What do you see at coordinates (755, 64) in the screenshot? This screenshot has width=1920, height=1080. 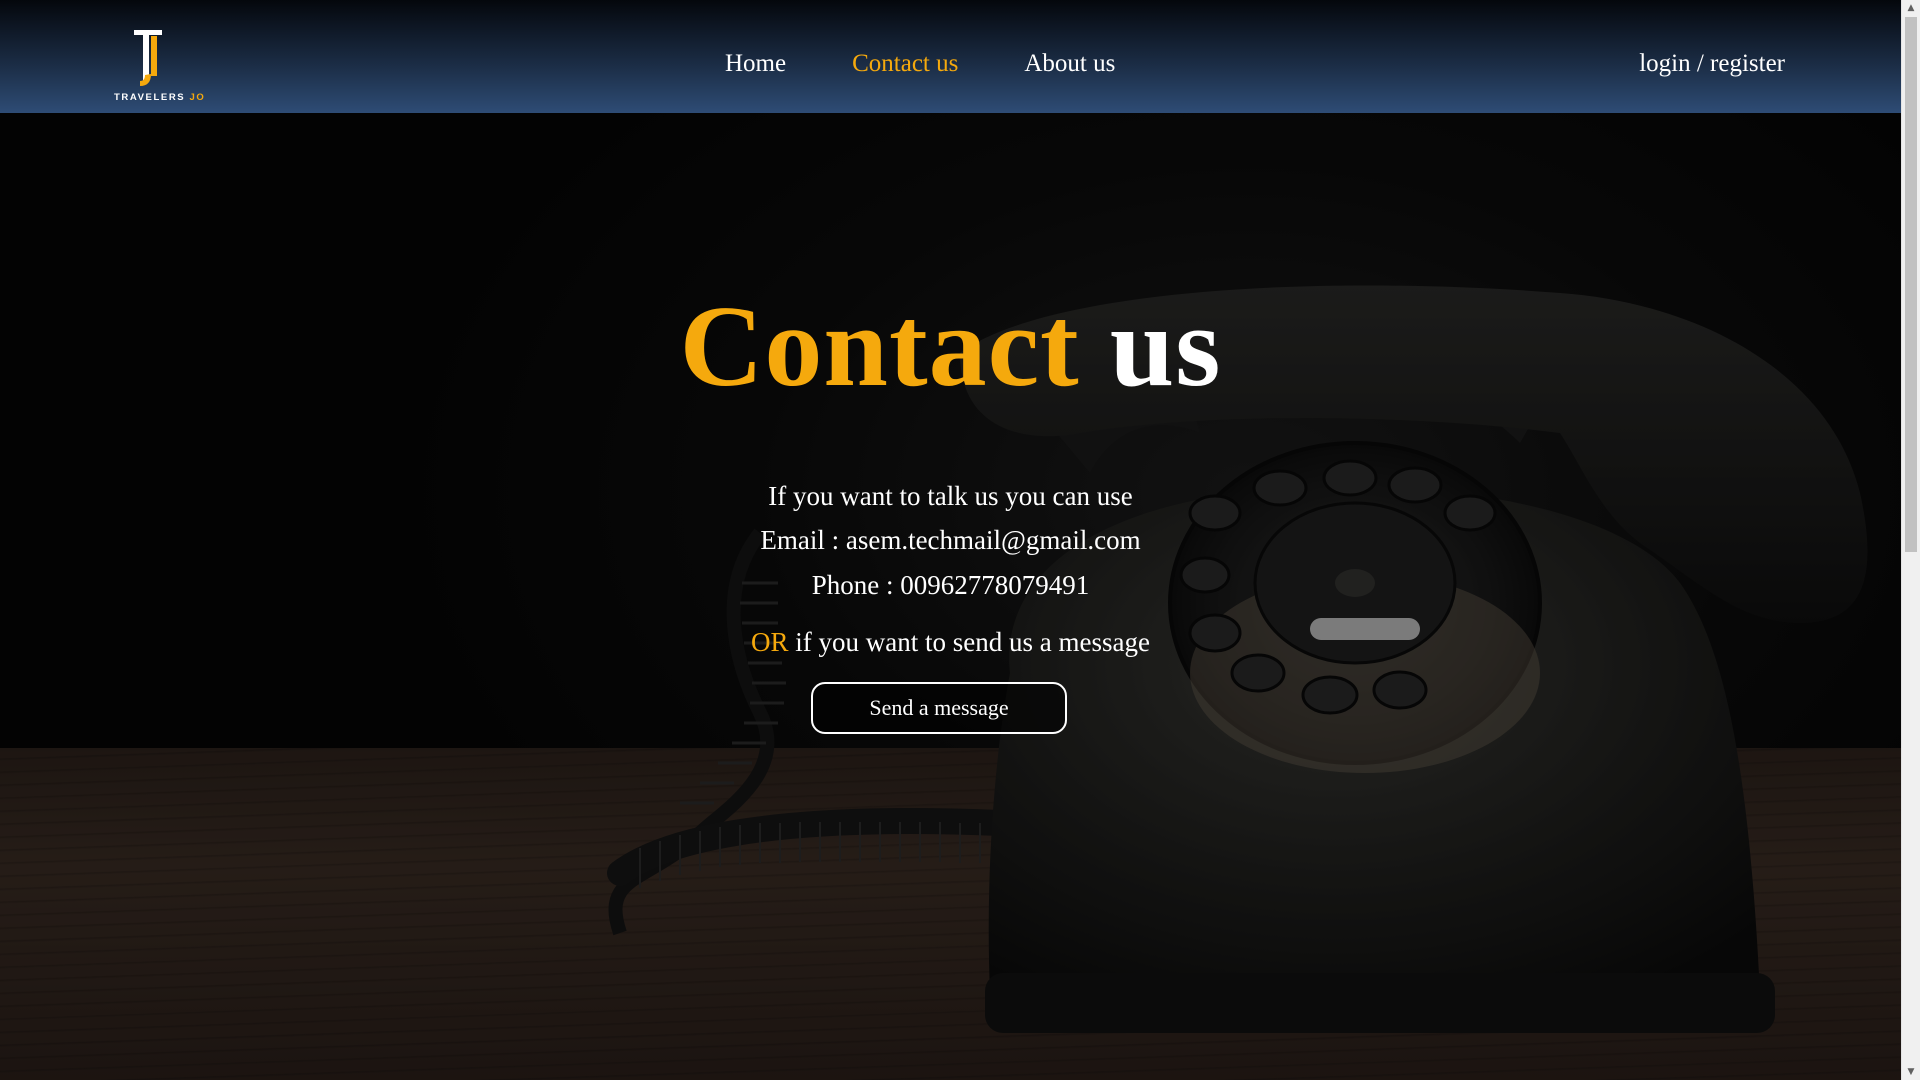 I see `nav-home-link: Home` at bounding box center [755, 64].